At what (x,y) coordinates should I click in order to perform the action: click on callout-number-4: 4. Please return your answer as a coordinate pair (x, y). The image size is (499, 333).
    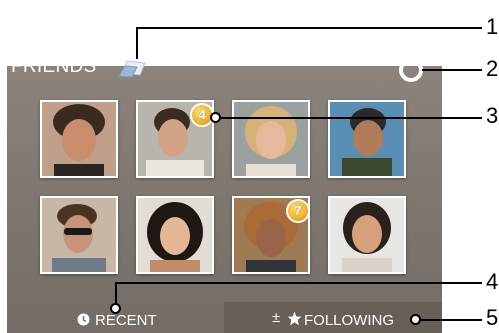
    Looking at the image, I should click on (492, 281).